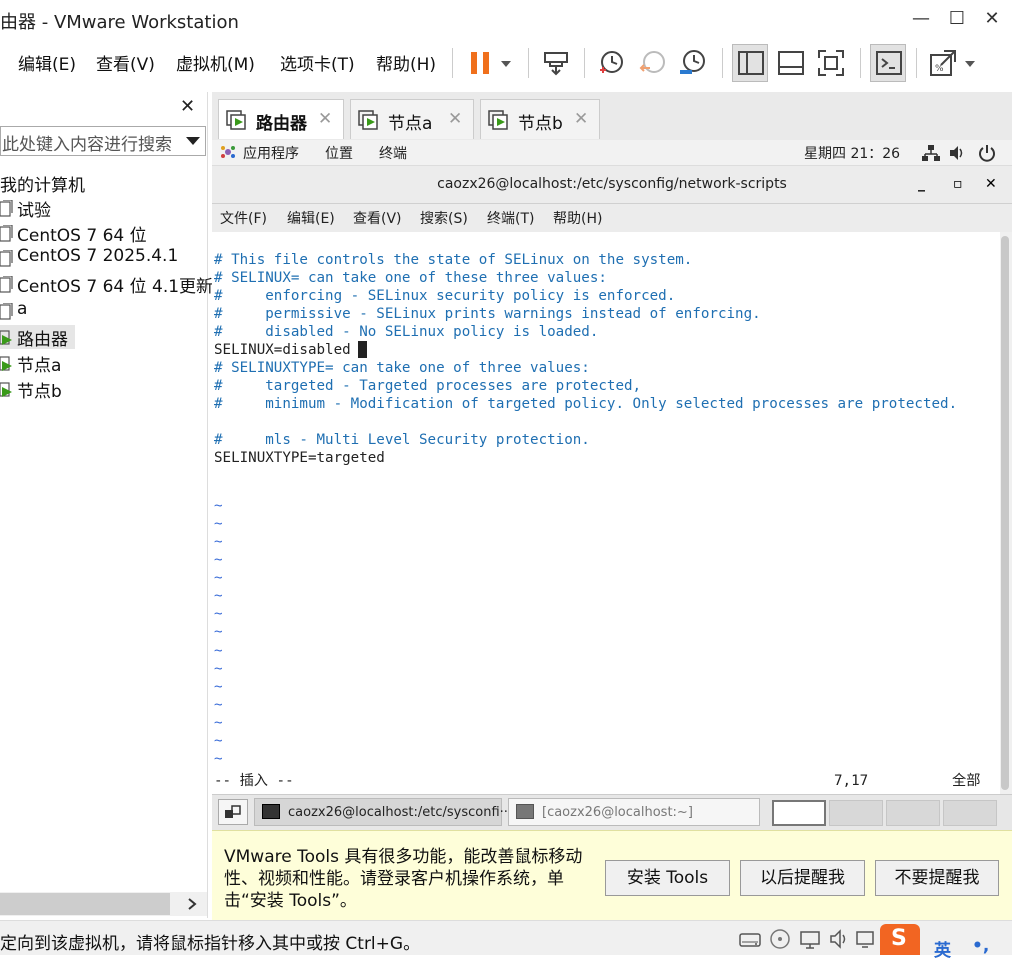  I want to click on sound-card-icon, so click(840, 939).